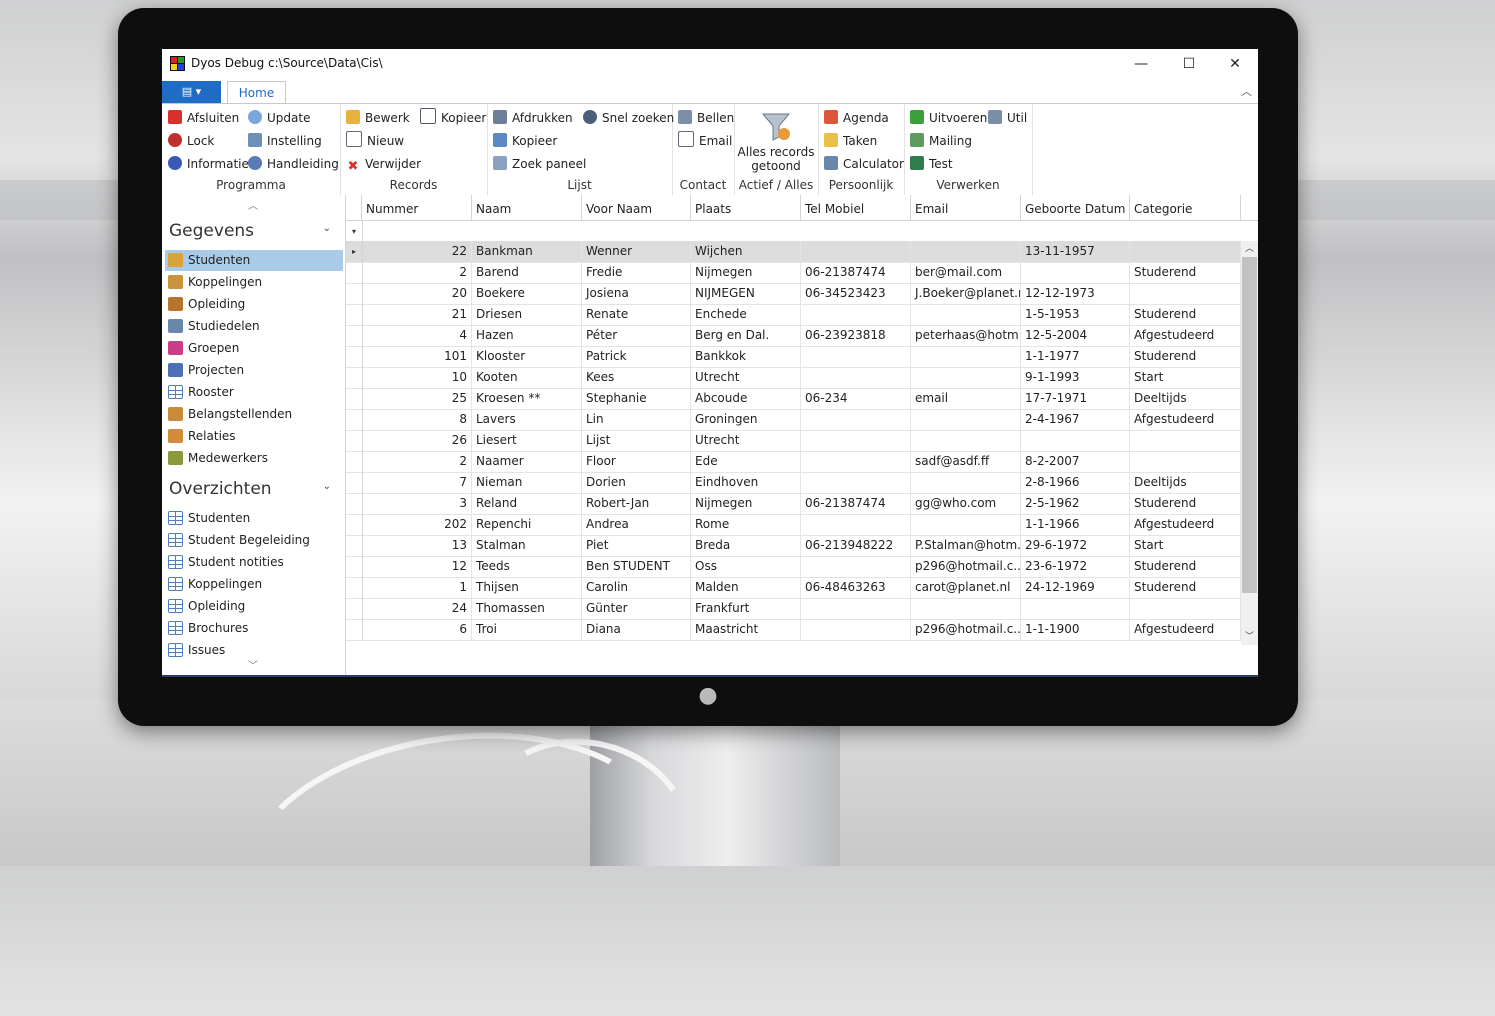 This screenshot has height=1016, width=1495. What do you see at coordinates (417, 524) in the screenshot?
I see `cell-nummer: 202` at bounding box center [417, 524].